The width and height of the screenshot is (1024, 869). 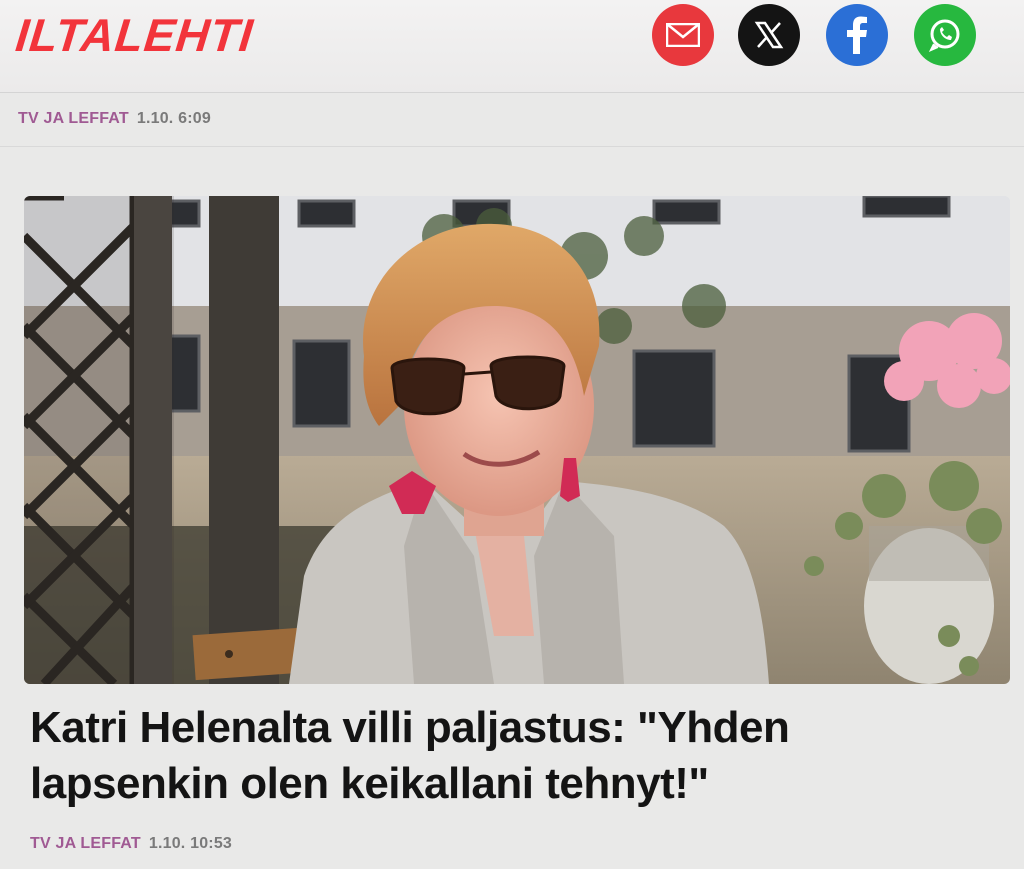 I want to click on share-whatsapp-button, so click(x=945, y=35).